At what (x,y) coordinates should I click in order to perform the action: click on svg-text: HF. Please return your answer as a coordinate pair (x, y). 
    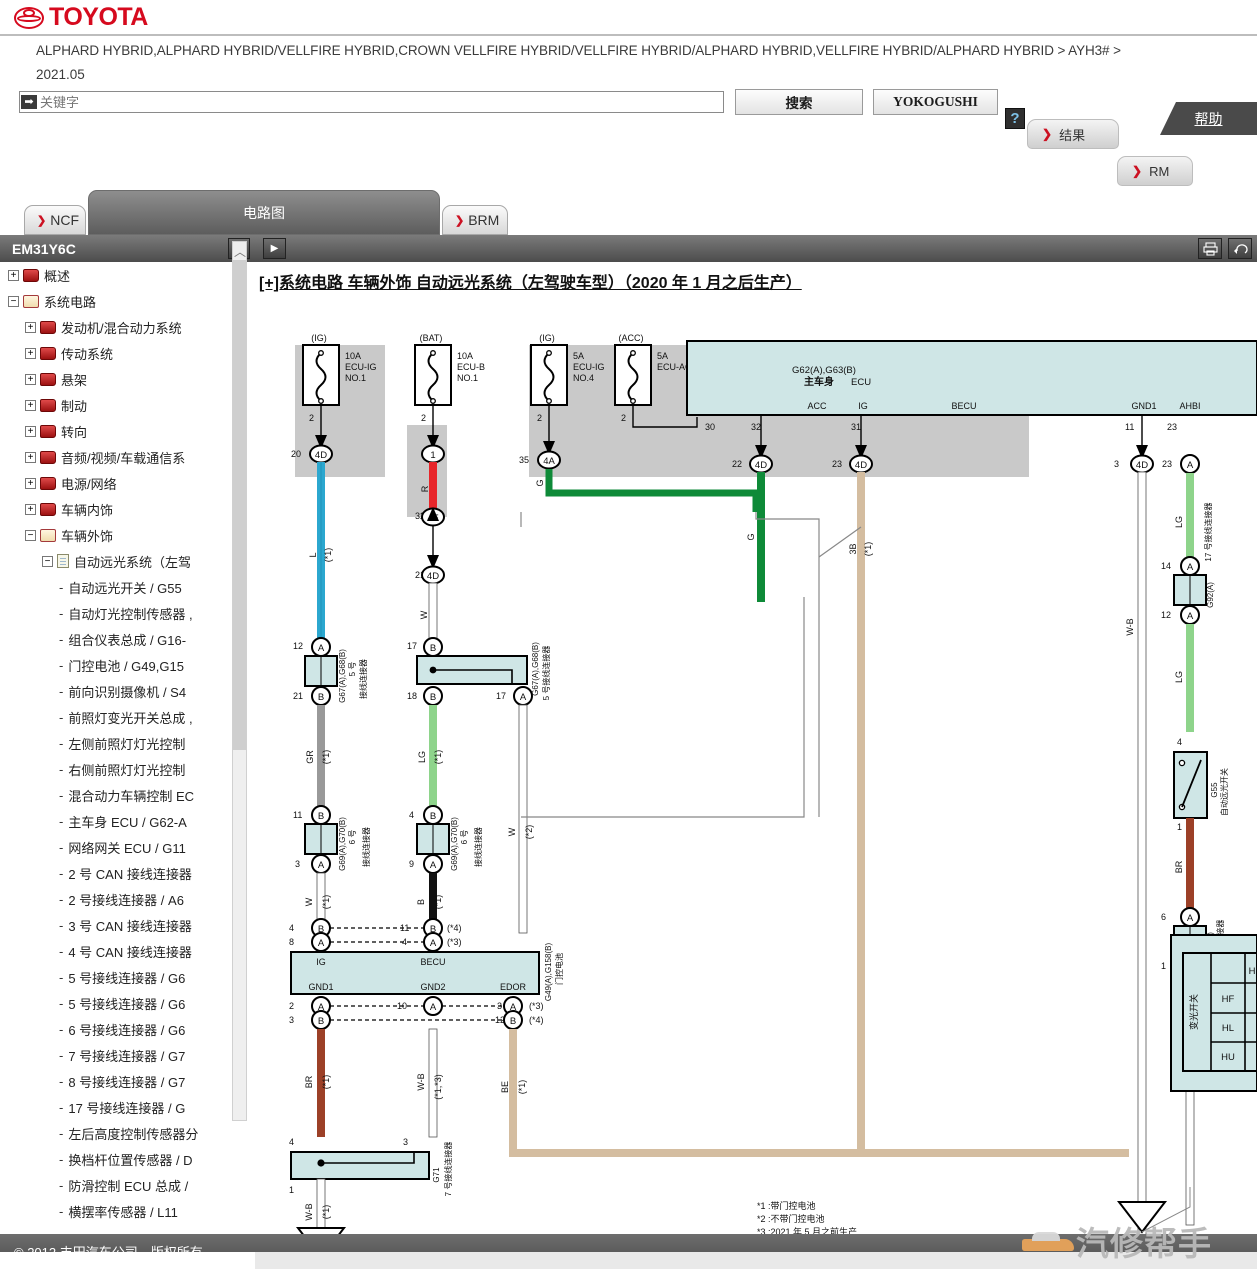
    Looking at the image, I should click on (1228, 999).